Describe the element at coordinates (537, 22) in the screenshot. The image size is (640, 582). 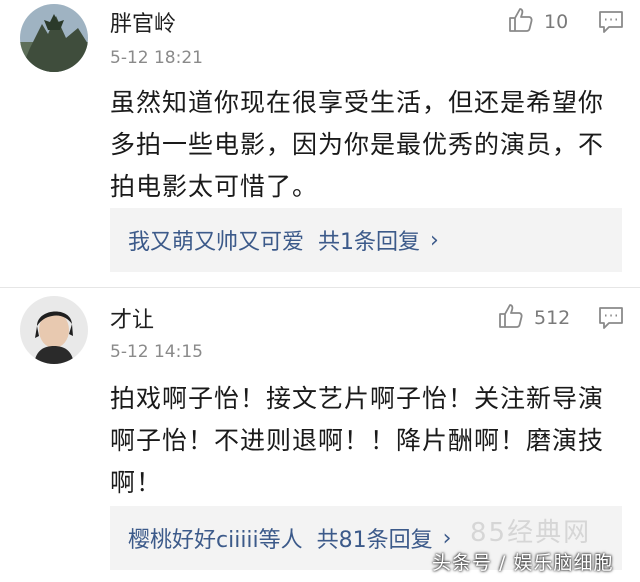
I see `like-button: 10` at that location.